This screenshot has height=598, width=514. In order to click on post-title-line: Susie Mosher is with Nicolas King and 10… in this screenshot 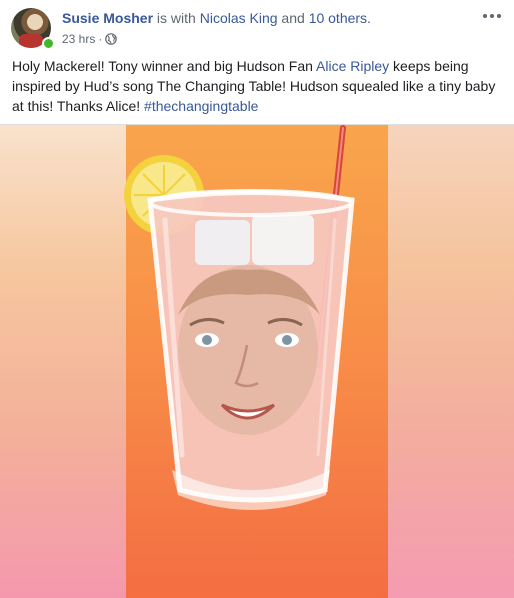, I will do `click(216, 18)`.